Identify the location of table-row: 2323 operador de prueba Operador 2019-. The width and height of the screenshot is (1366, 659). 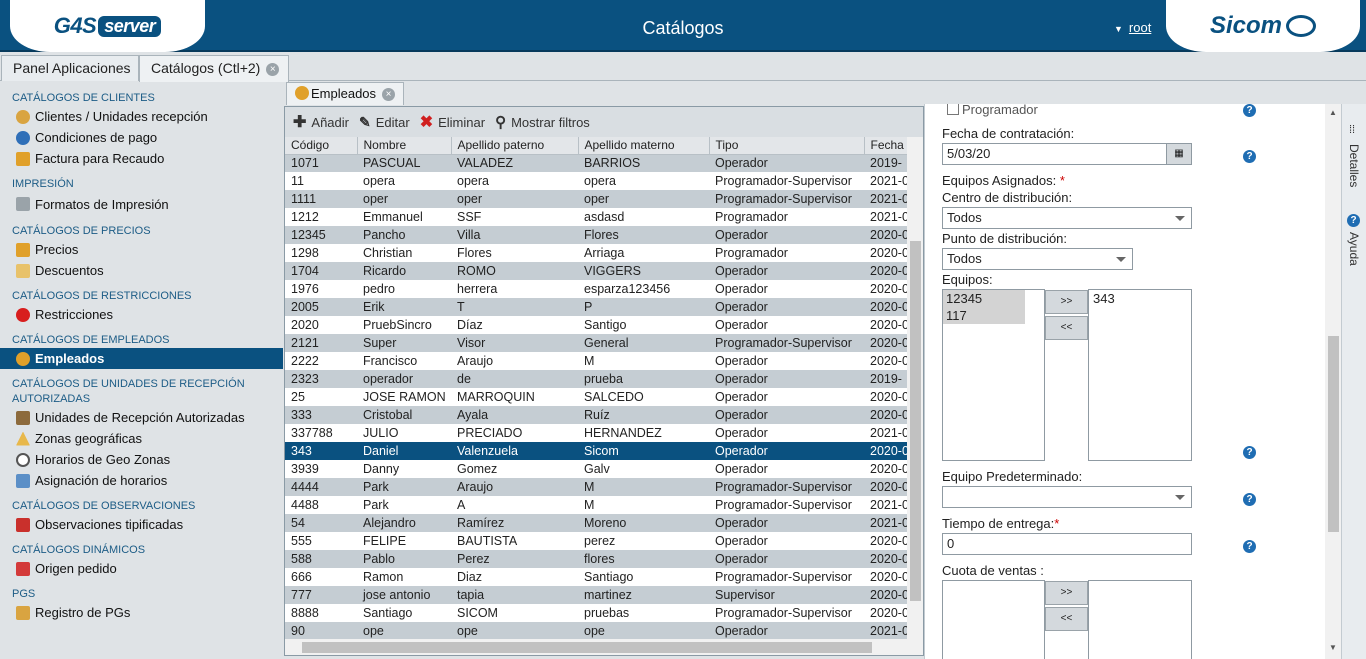
(596, 379).